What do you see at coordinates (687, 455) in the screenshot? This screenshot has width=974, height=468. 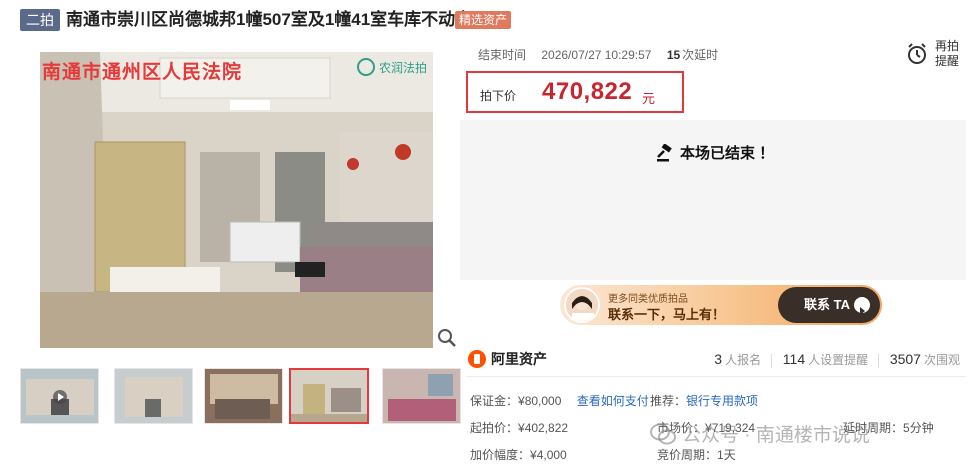 I see `bid-period-label: 竞价周期：` at bounding box center [687, 455].